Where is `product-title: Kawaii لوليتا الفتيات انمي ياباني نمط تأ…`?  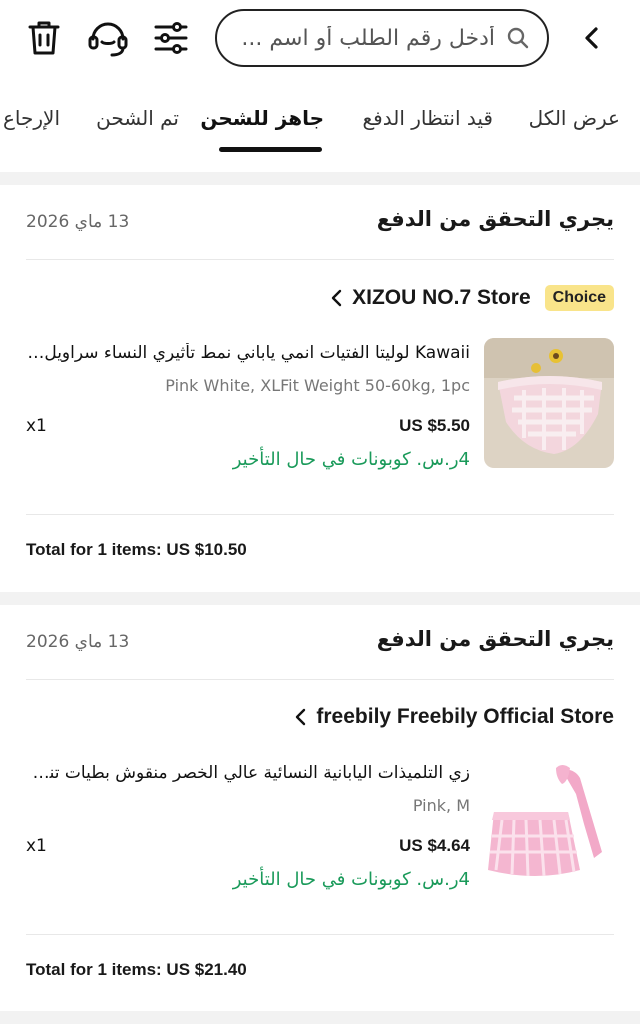
product-title: Kawaii لوليتا الفتيات انمي ياباني نمط تأ… is located at coordinates (248, 353).